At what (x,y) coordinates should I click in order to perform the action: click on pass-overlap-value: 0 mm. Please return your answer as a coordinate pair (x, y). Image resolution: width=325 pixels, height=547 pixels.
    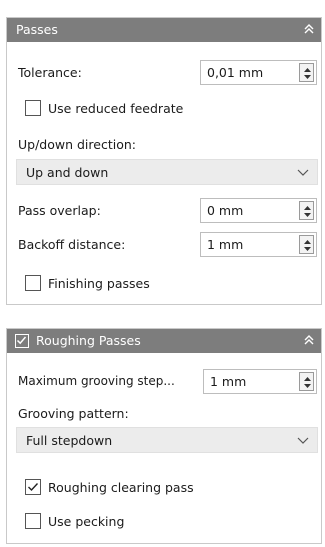
    Looking at the image, I should click on (225, 210).